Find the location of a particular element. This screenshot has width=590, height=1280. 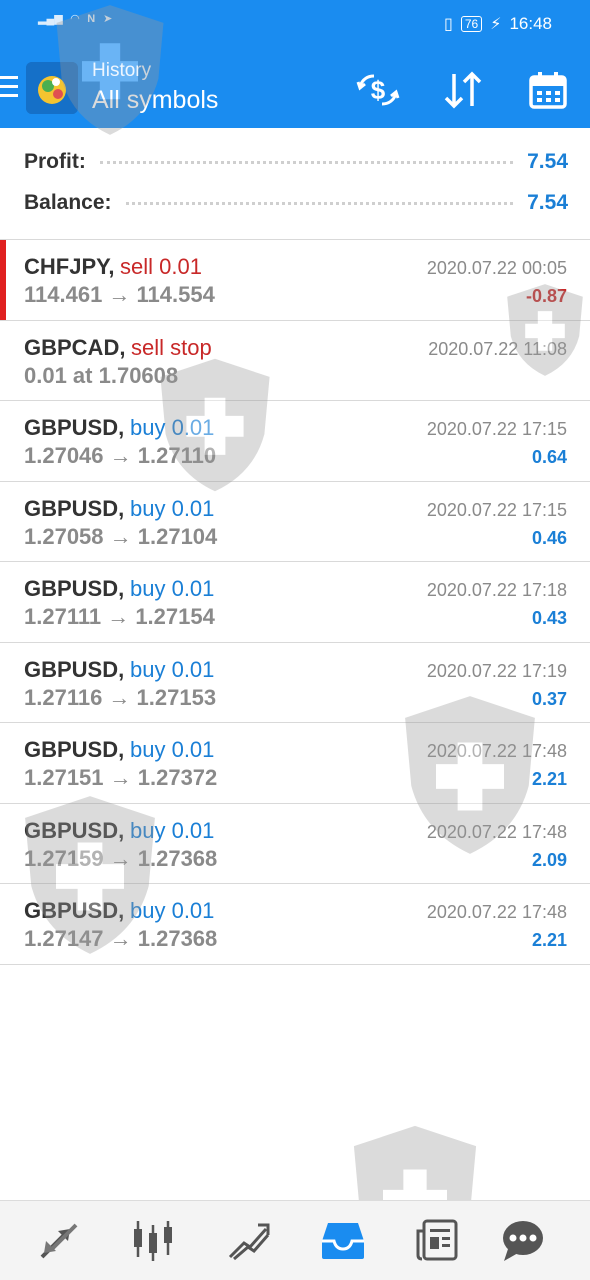

currency-exchange-icon: $ is located at coordinates (378, 90).